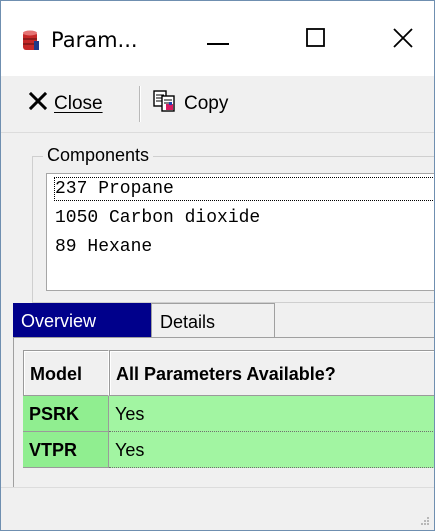 This screenshot has width=435, height=531. I want to click on maximize-icon, so click(316, 40).